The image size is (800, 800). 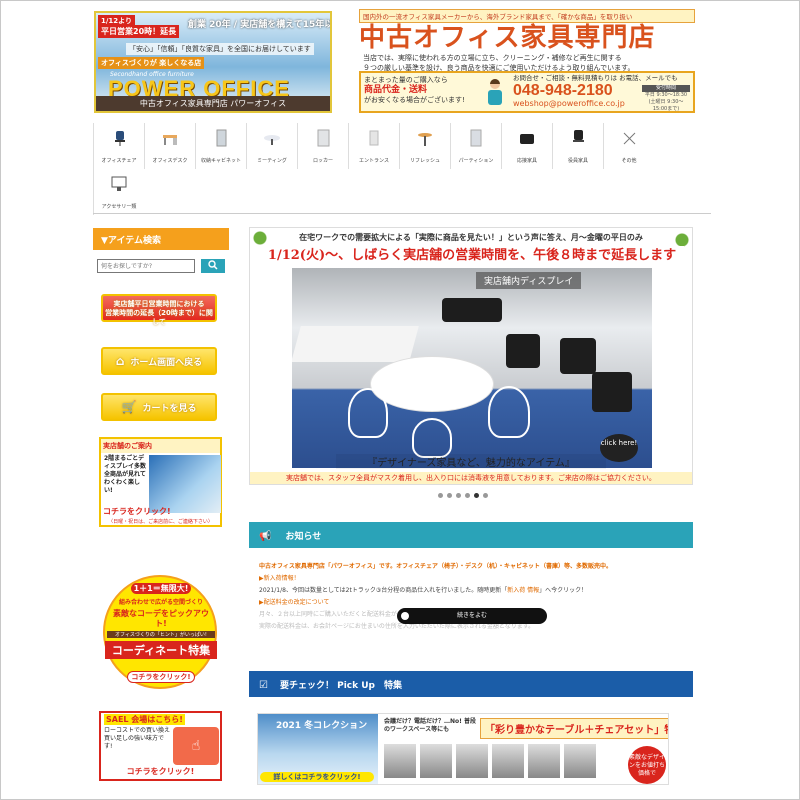 I want to click on extended-hours-button: 実店舗平日営業時間における 営業時間の延長（20時まで）に関して, so click(x=159, y=310).